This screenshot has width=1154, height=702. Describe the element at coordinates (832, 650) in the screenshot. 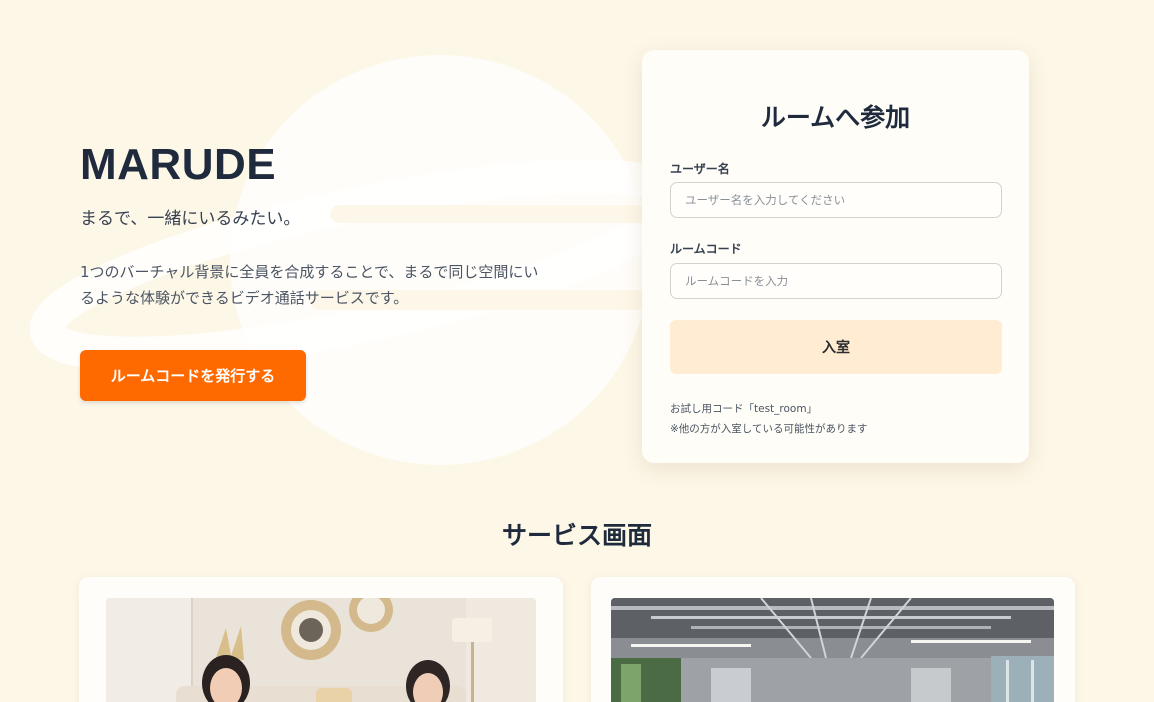

I see `office-background-image` at that location.